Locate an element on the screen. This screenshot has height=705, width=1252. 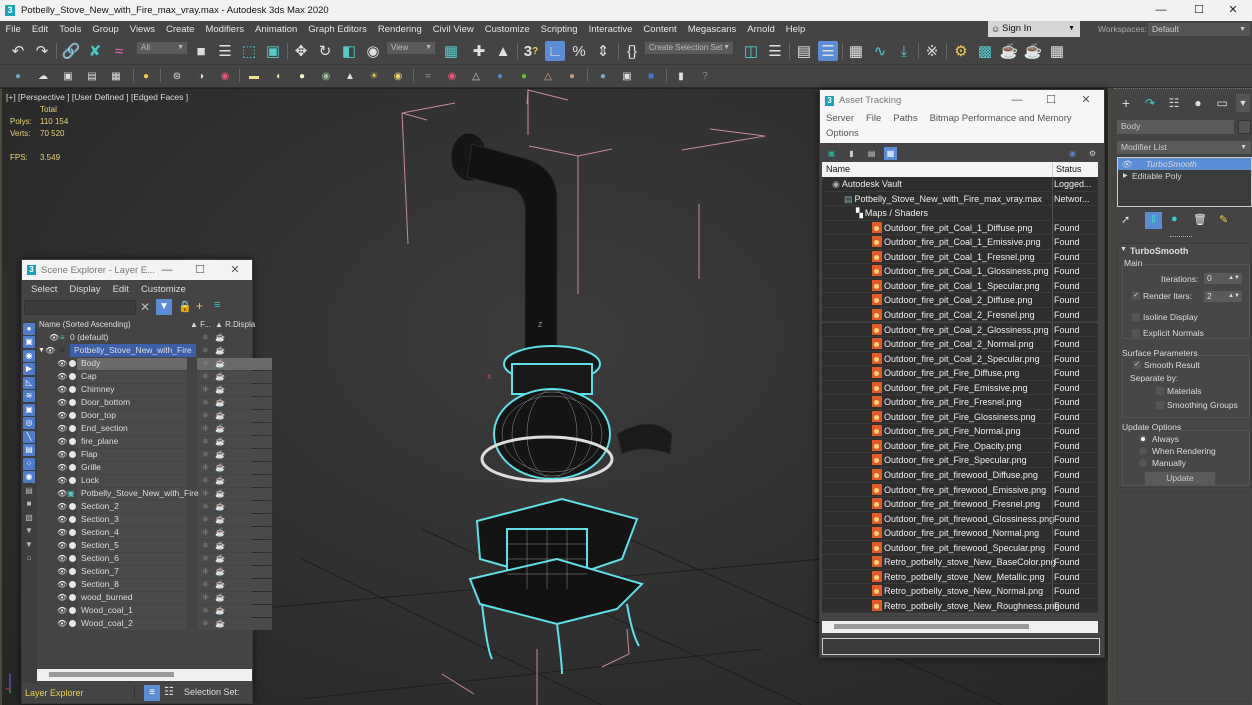
spinner-arrows-icon: ▲▼ is located at coordinates (1234, 278).